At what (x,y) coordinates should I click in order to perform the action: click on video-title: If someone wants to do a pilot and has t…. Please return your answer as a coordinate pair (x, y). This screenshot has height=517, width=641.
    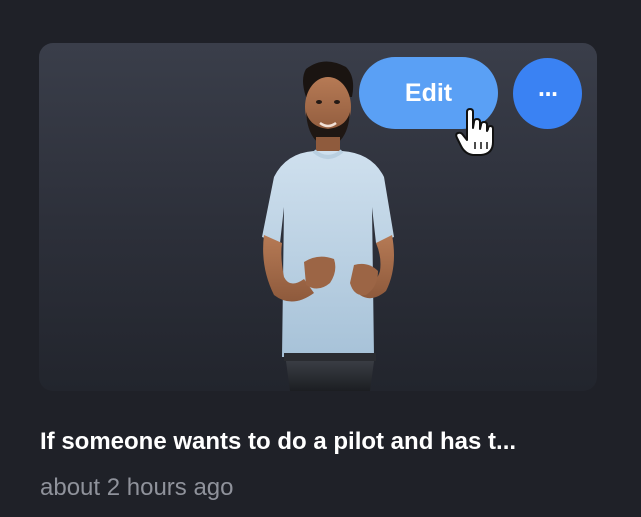
    Looking at the image, I should click on (320, 442).